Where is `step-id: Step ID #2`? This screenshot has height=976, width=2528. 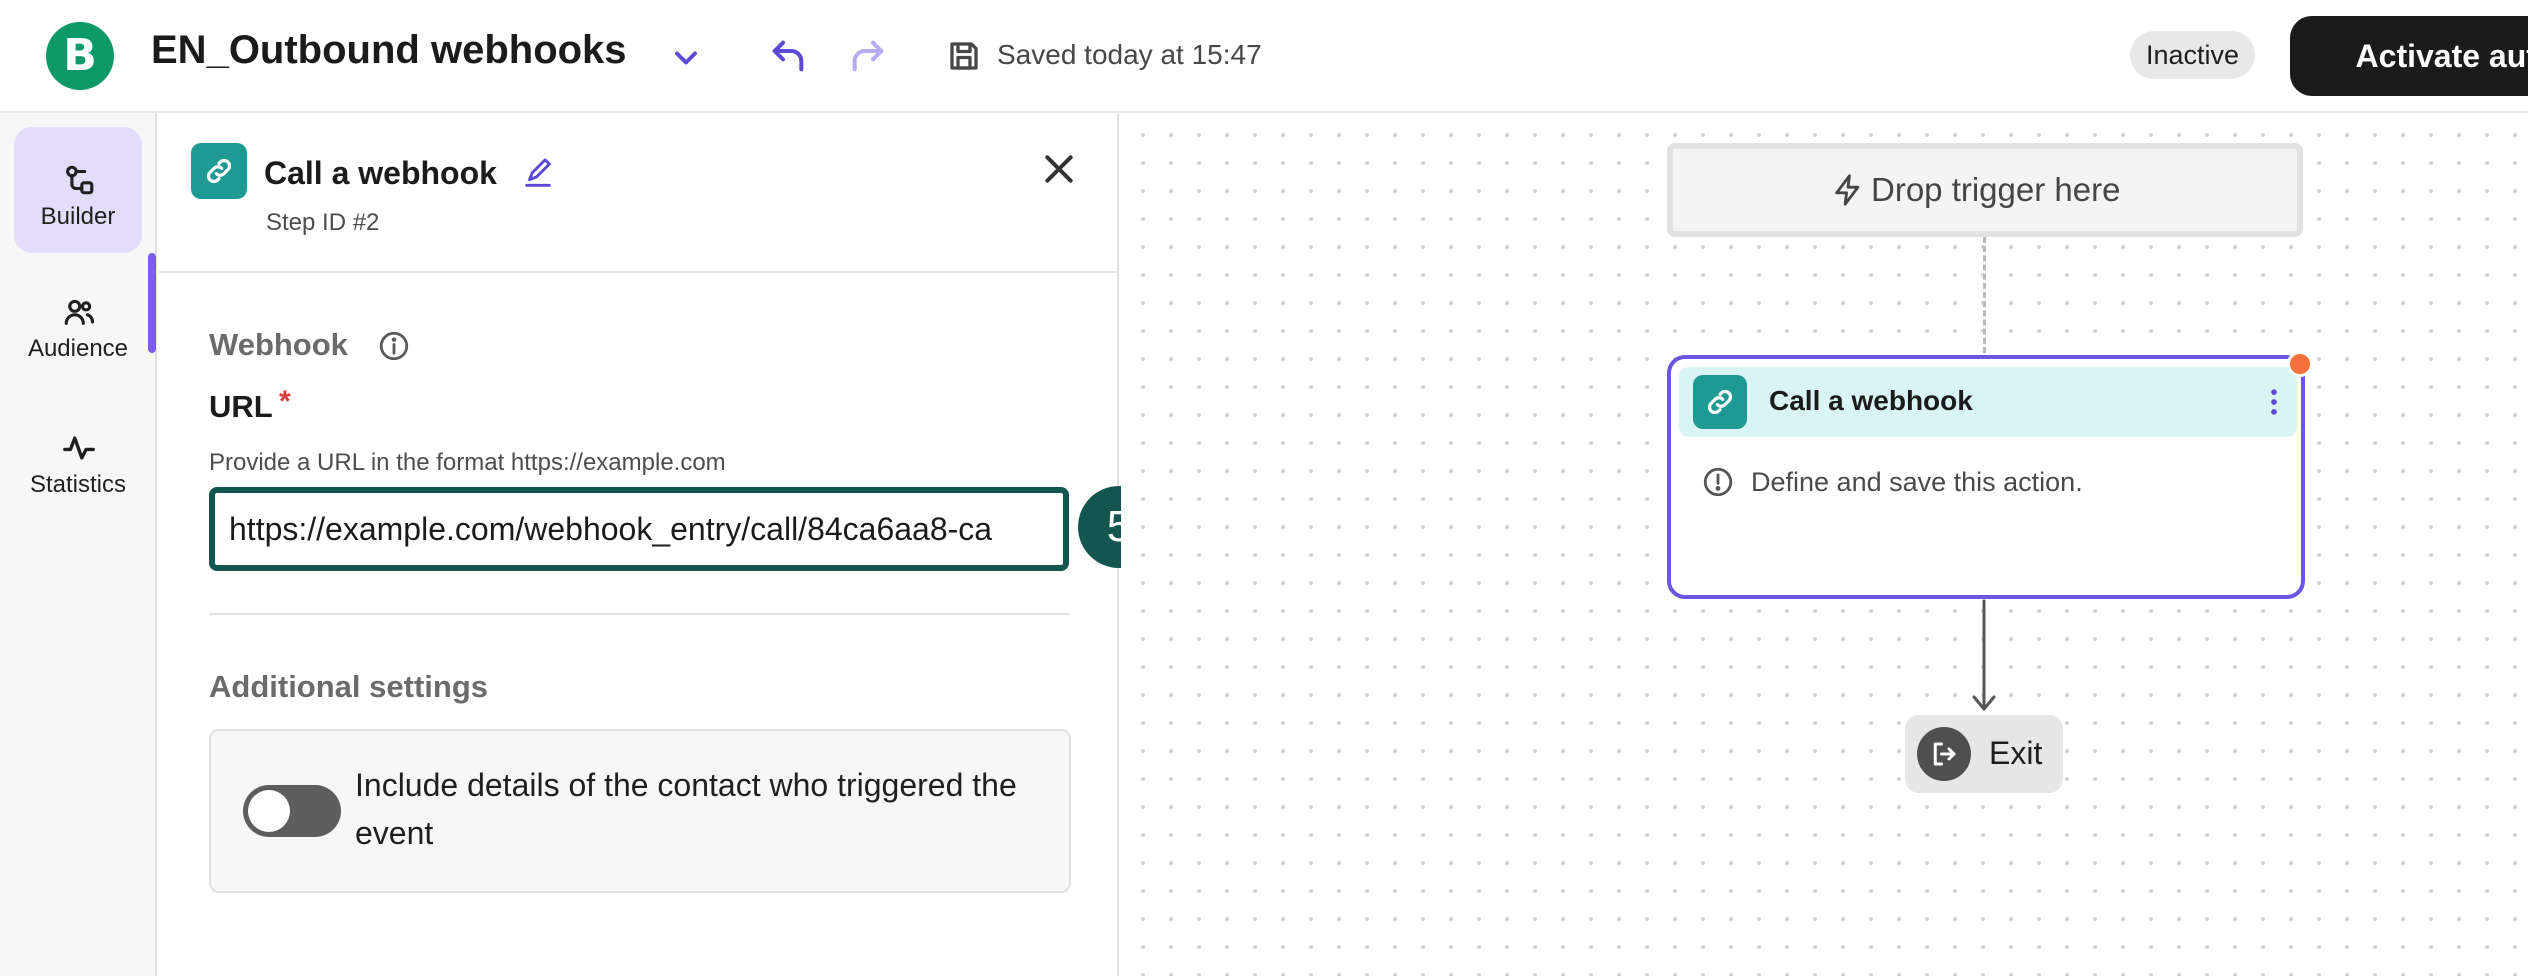 step-id: Step ID #2 is located at coordinates (323, 222).